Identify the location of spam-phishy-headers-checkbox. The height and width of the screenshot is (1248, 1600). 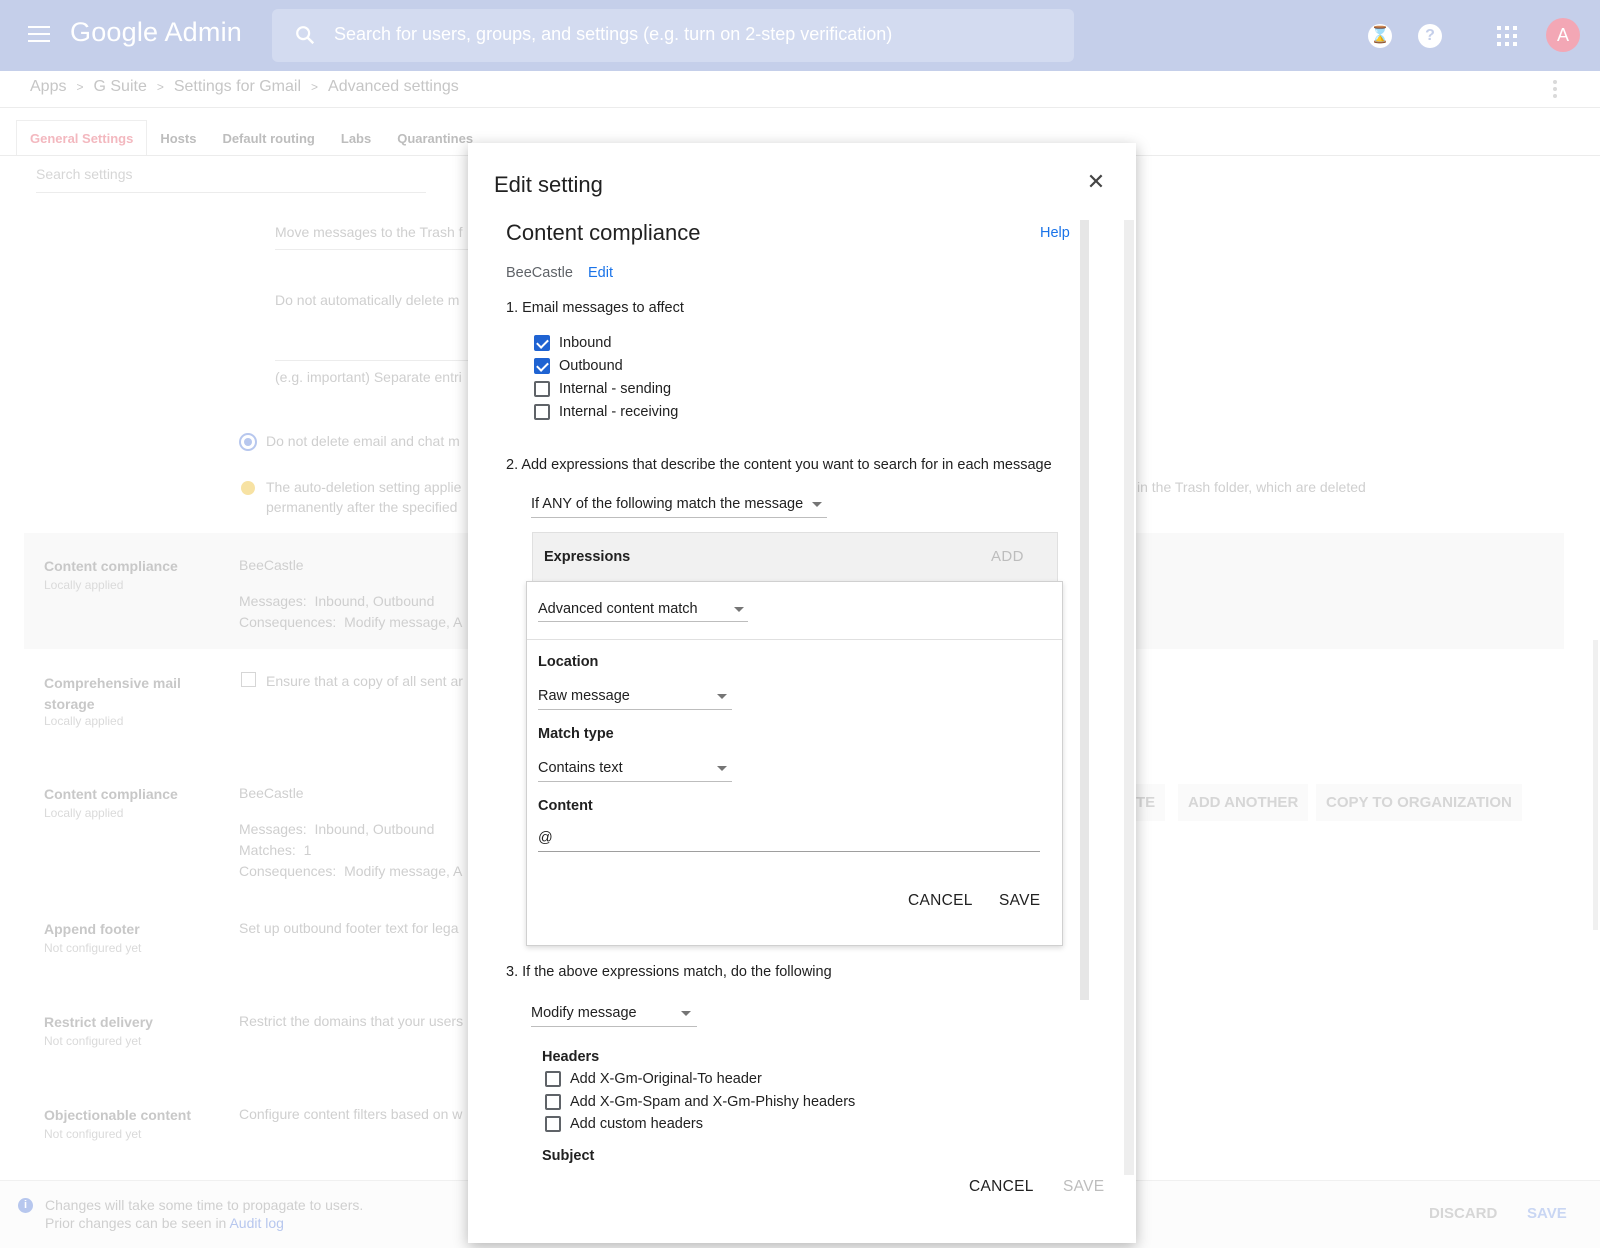
(553, 1102).